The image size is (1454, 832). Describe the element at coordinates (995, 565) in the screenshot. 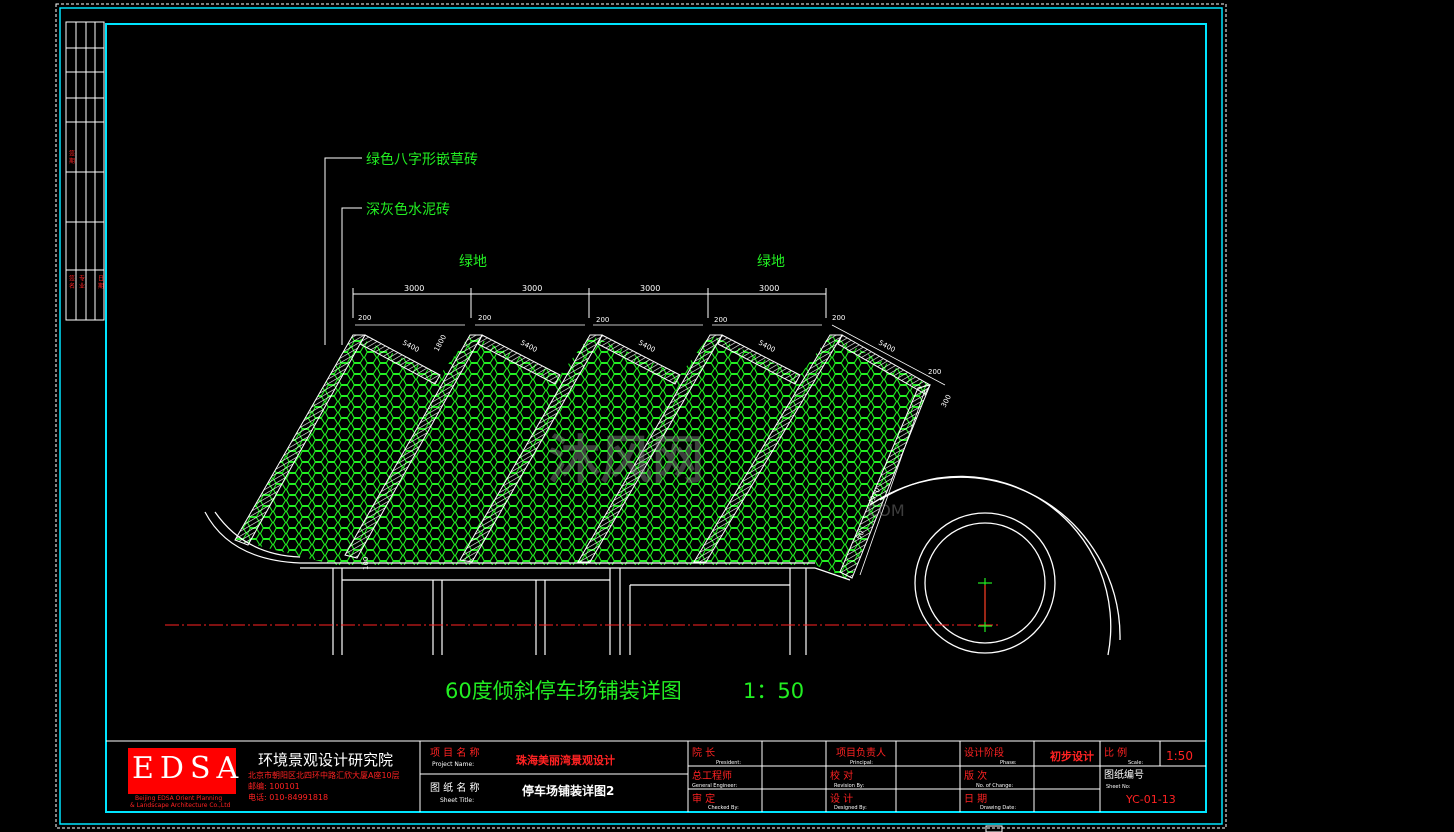

I see `roundabout` at that location.